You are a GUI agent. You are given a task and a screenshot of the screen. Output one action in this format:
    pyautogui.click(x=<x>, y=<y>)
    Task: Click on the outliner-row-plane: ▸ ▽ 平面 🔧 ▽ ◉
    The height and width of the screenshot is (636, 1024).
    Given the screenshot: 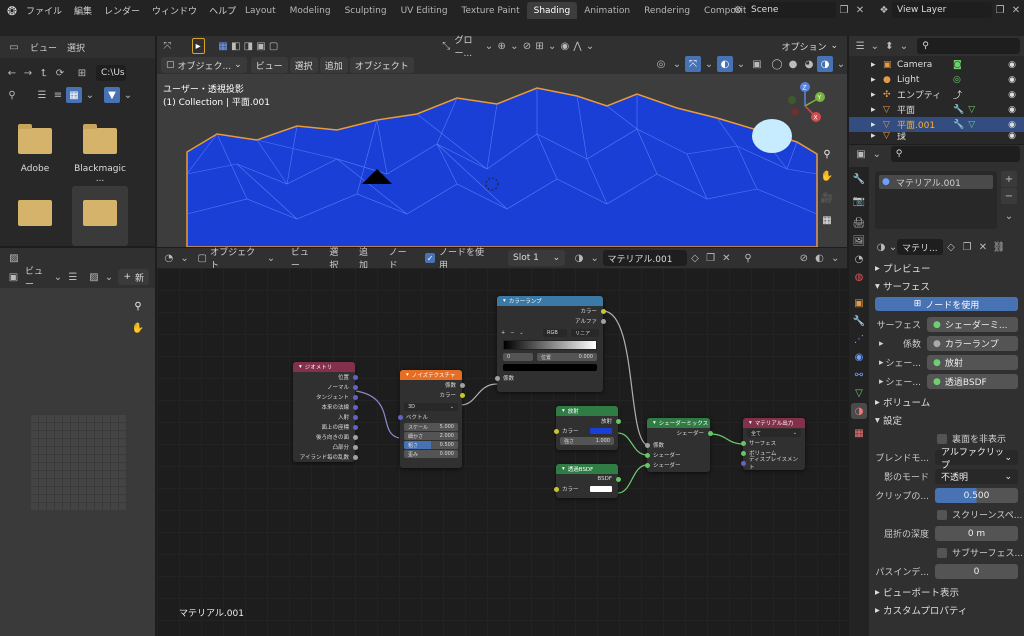 What is the action you would take?
    pyautogui.click(x=947, y=109)
    